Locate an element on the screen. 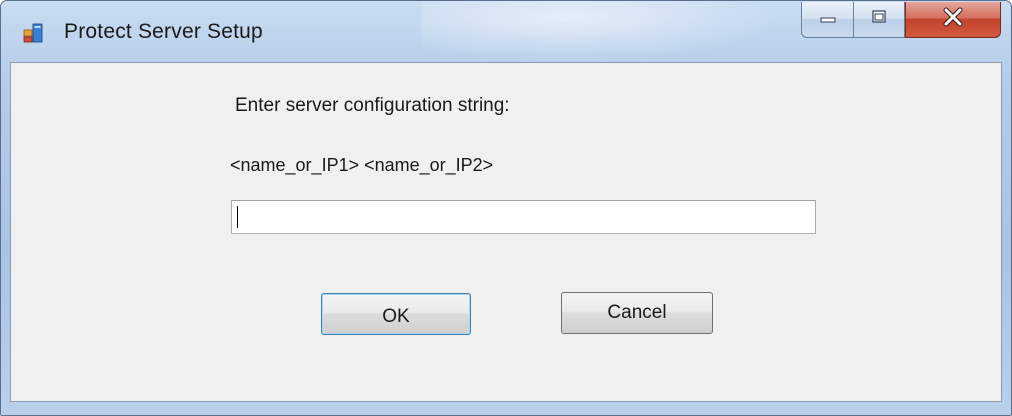 This screenshot has height=416, width=1012. maximize-button is located at coordinates (879, 20).